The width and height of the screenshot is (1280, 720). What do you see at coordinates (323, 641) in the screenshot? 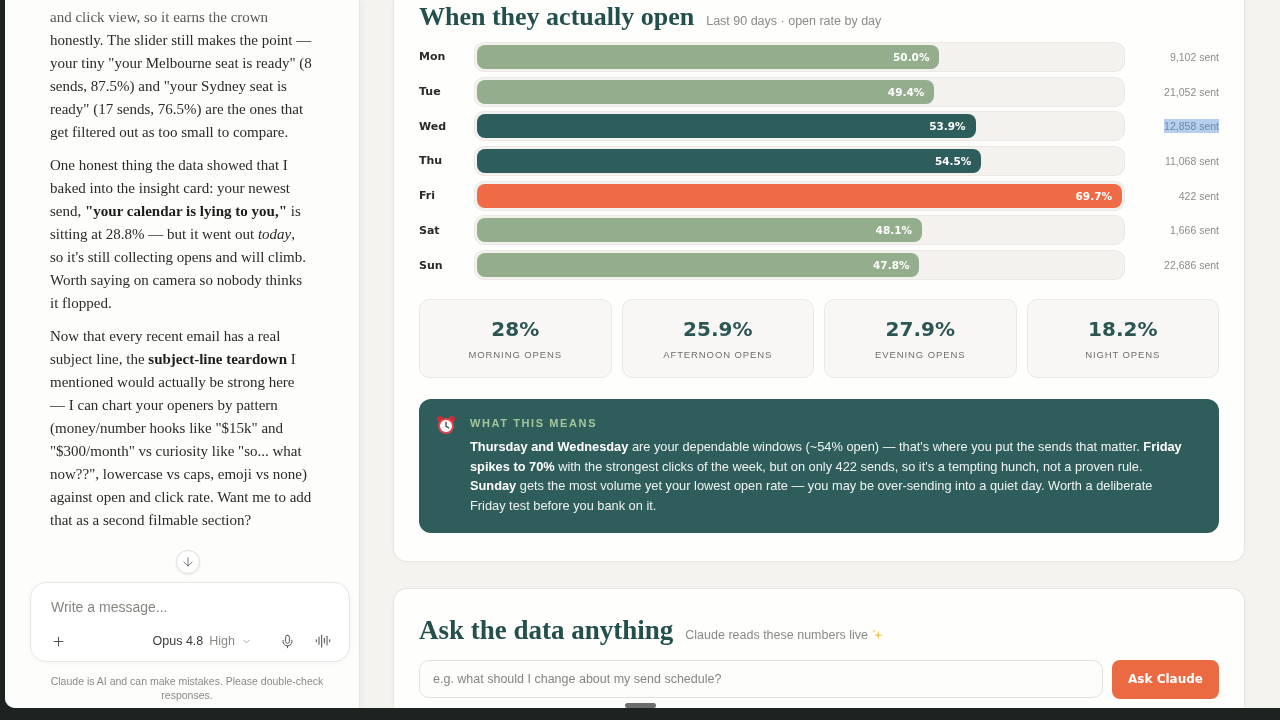
I see `waveform-icon` at bounding box center [323, 641].